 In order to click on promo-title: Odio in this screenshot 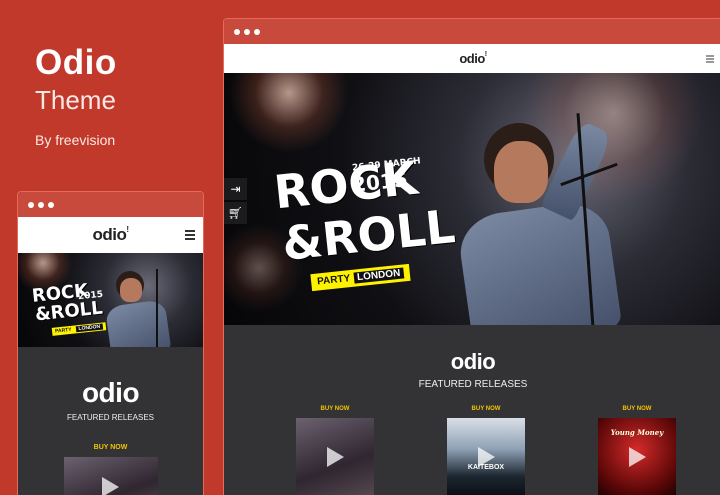, I will do `click(76, 62)`.